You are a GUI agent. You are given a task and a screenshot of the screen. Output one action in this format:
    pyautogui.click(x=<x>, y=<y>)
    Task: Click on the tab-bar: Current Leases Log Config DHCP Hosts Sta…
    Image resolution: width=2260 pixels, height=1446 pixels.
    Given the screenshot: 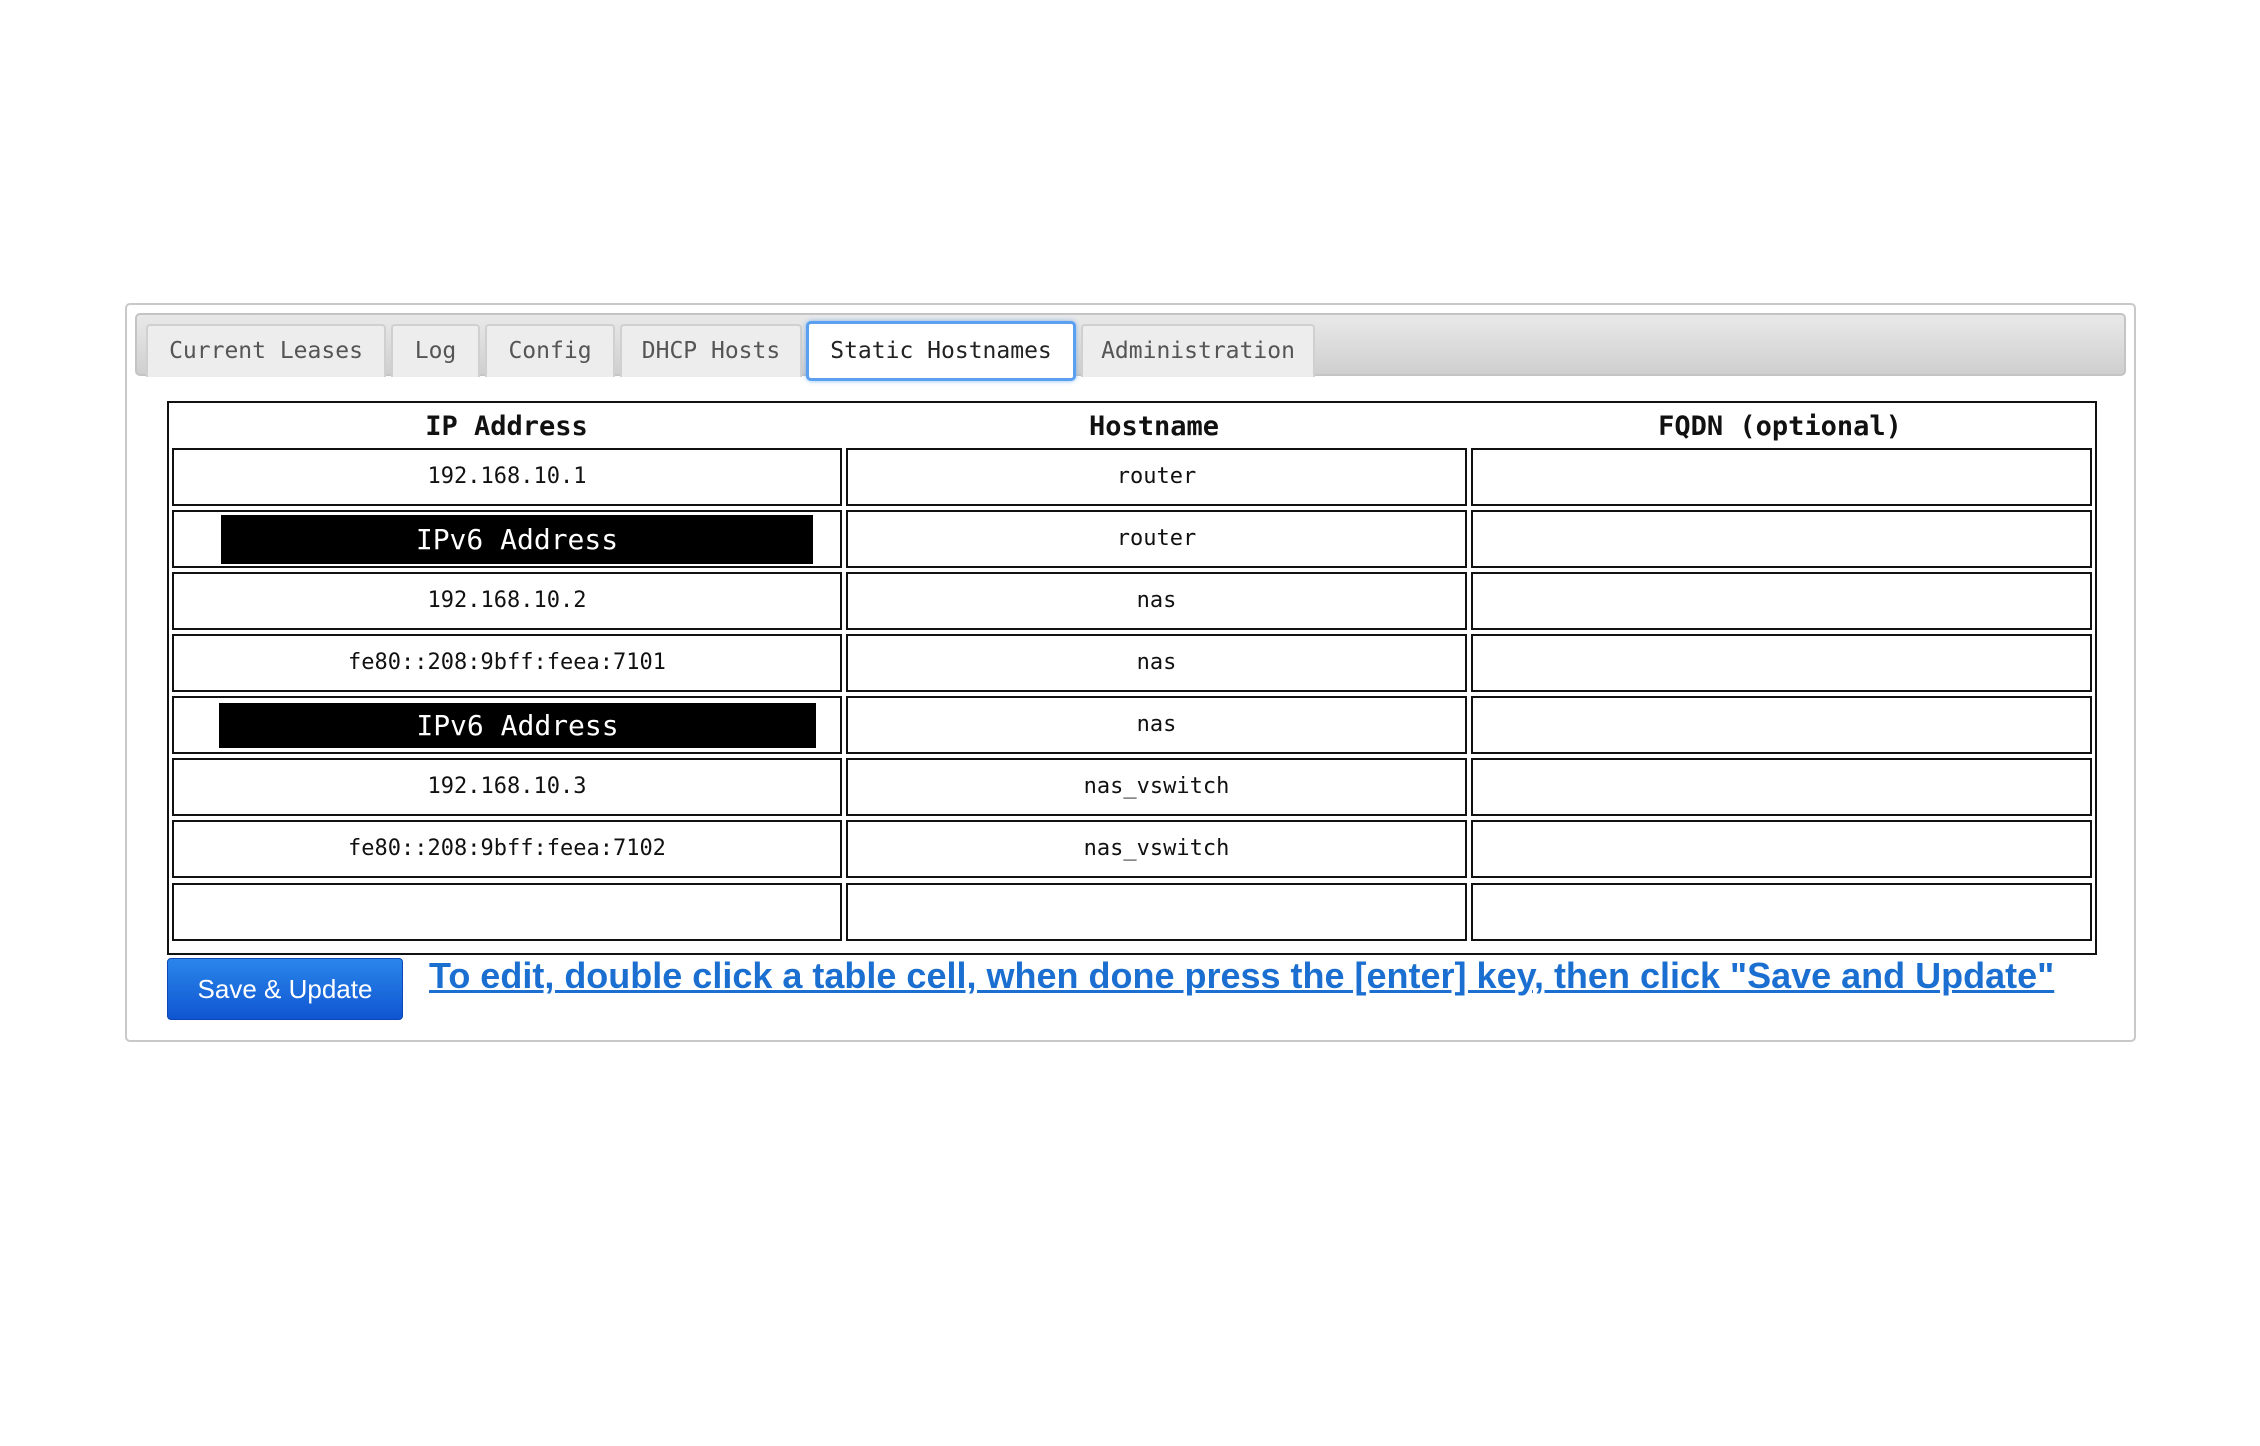 What is the action you would take?
    pyautogui.click(x=1130, y=347)
    